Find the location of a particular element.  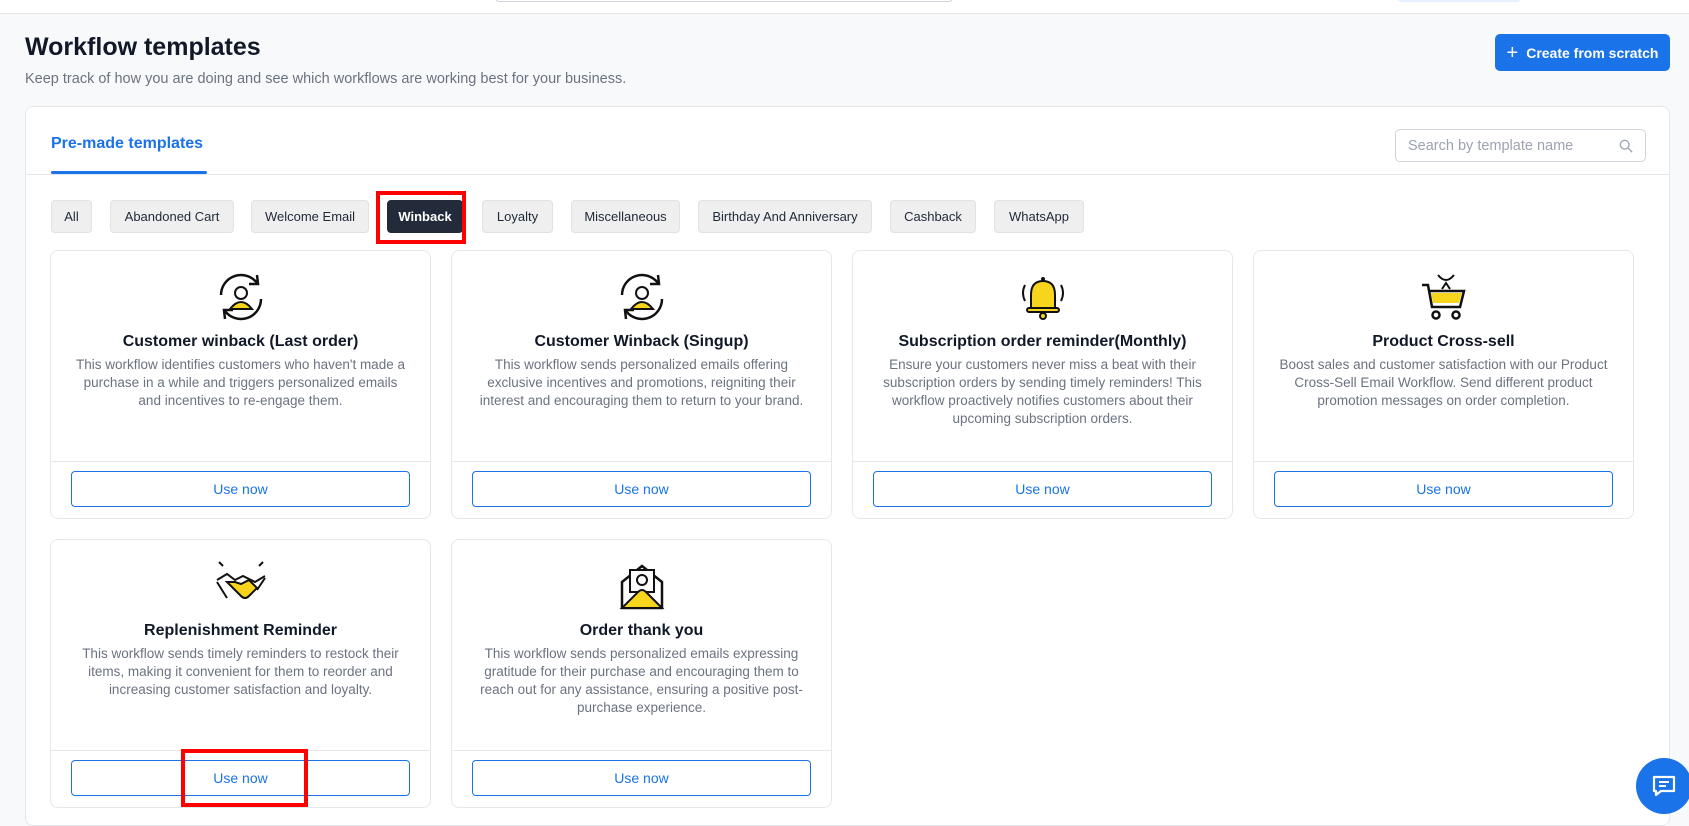

card-title: Subscription order reminder(Monthly) is located at coordinates (1042, 341).